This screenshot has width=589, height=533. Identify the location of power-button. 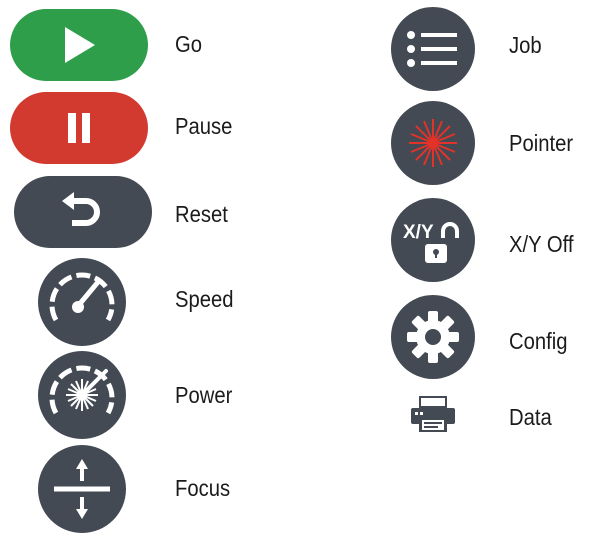
(82, 395).